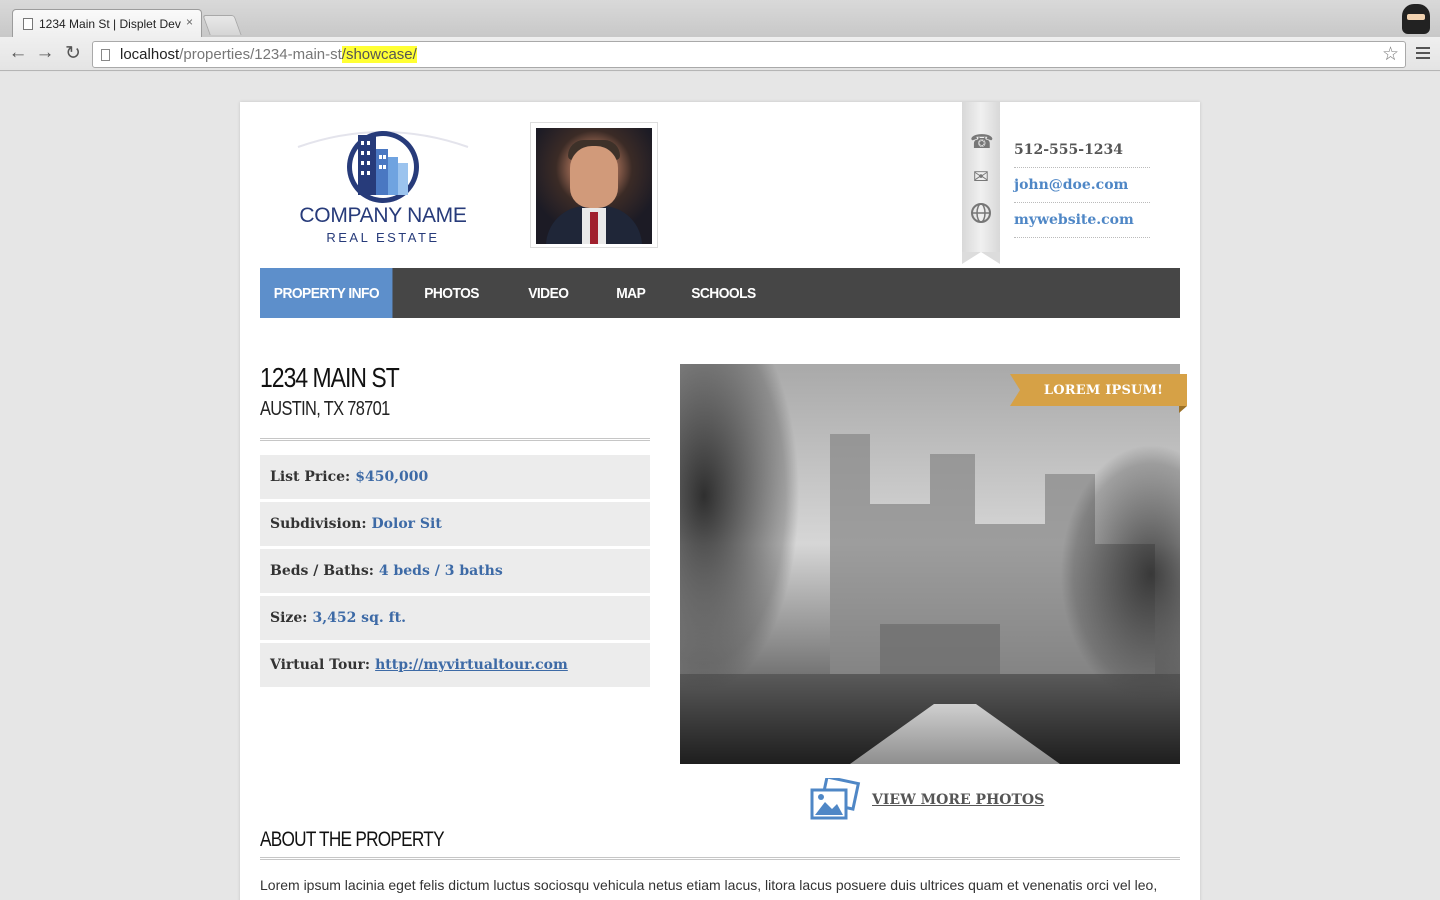  Describe the element at coordinates (982, 142) in the screenshot. I see `phone-icon: ☎` at that location.